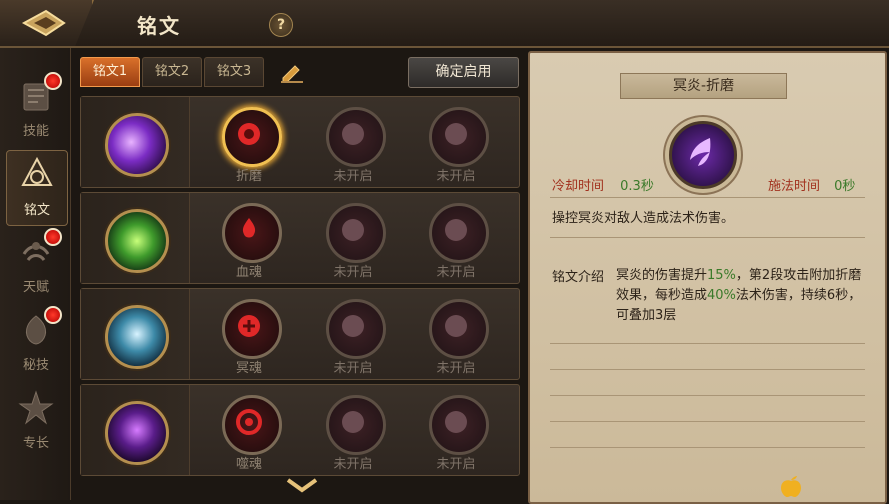  Describe the element at coordinates (300, 334) in the screenshot. I see `inscription-row: 冥魂 未开启 未开启` at that location.